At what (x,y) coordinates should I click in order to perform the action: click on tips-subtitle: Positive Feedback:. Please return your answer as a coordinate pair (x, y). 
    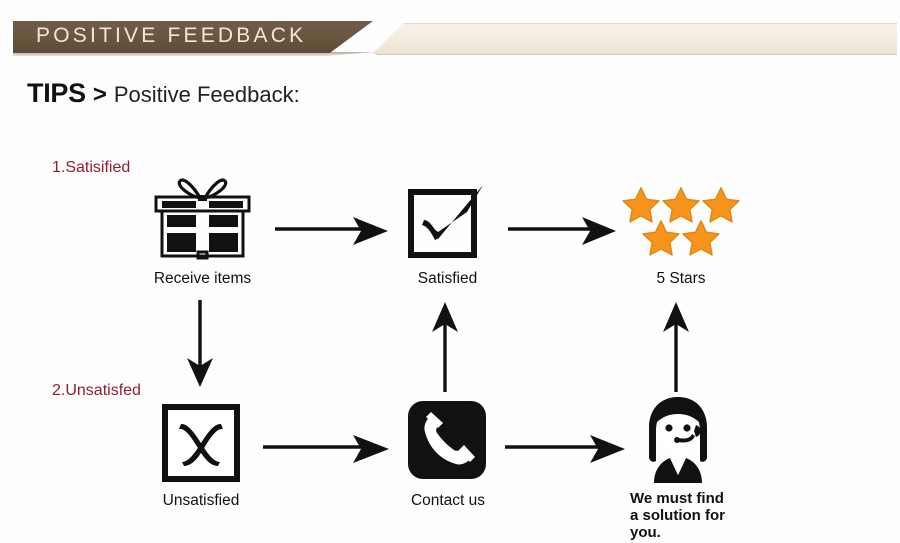
    Looking at the image, I should click on (206, 94).